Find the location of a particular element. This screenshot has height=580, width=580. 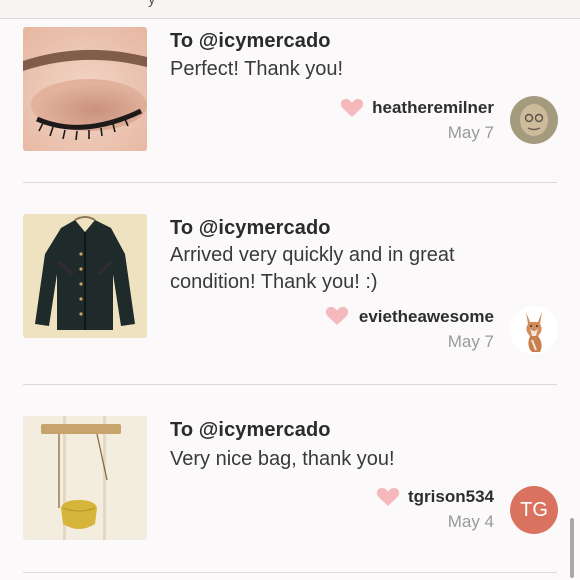

fox-avatar is located at coordinates (534, 330).